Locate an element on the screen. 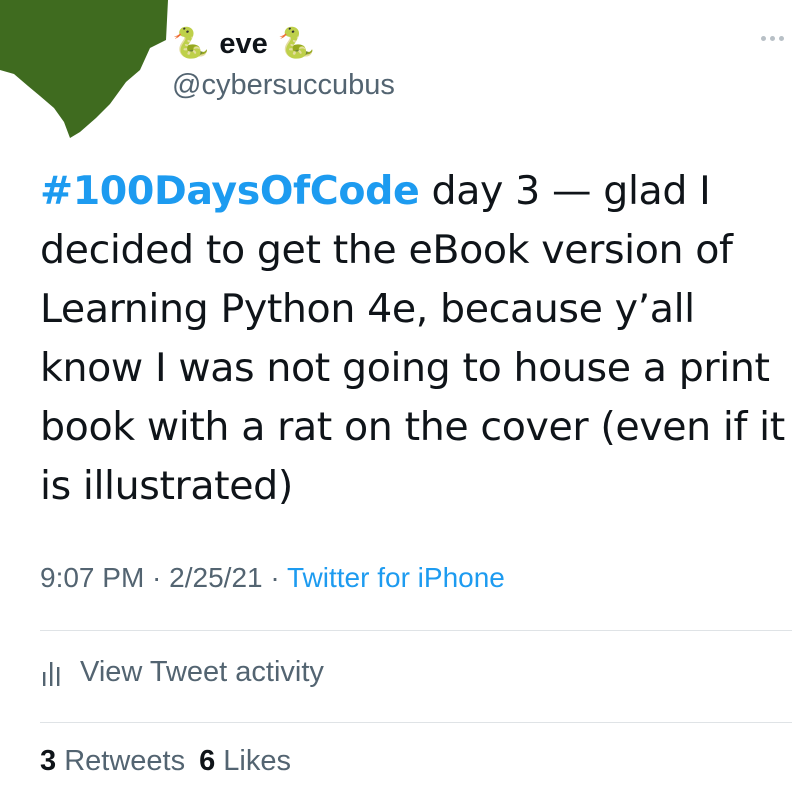 This screenshot has width=808, height=800. tweet-time: 9:07 PM is located at coordinates (92, 577).